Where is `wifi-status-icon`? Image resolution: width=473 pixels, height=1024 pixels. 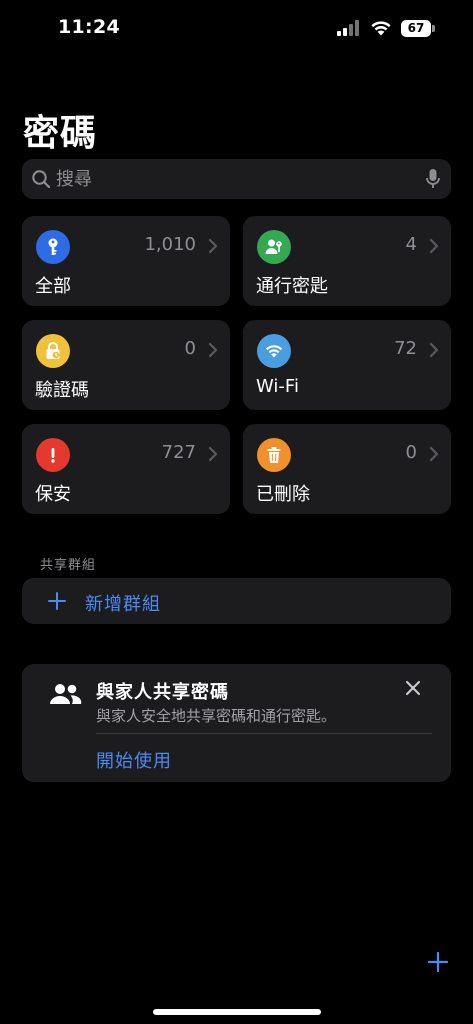
wifi-status-icon is located at coordinates (381, 28).